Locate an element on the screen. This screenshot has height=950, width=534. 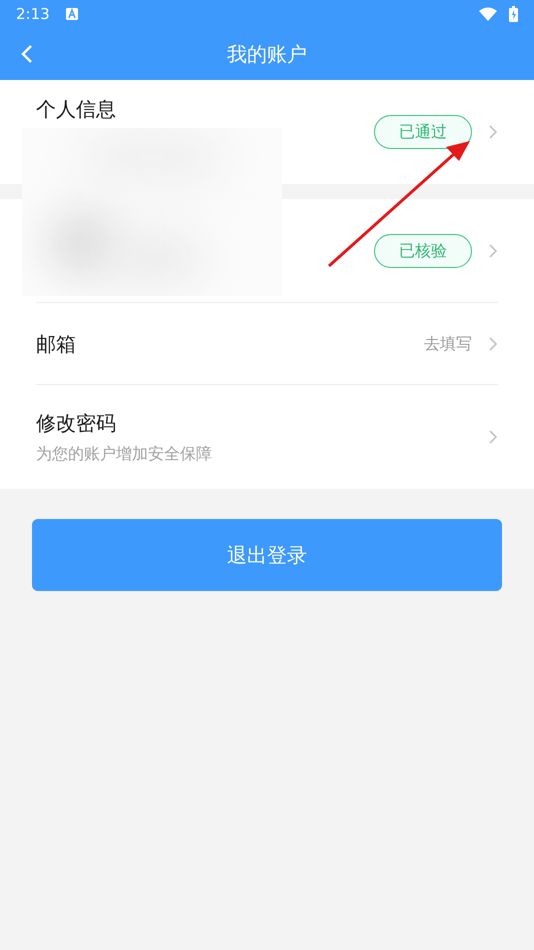
logout-button: 退出登录 is located at coordinates (267, 555).